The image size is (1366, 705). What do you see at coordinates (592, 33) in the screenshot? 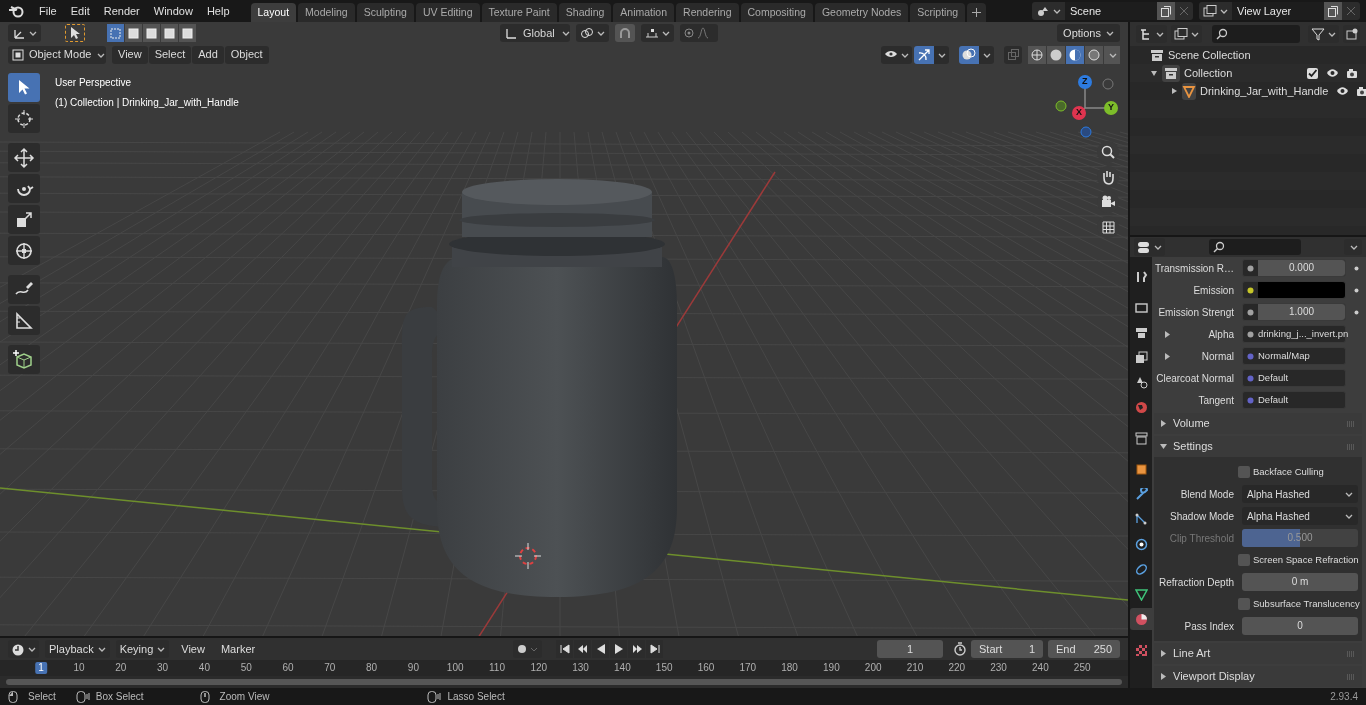
I see `pivot-dropdown` at bounding box center [592, 33].